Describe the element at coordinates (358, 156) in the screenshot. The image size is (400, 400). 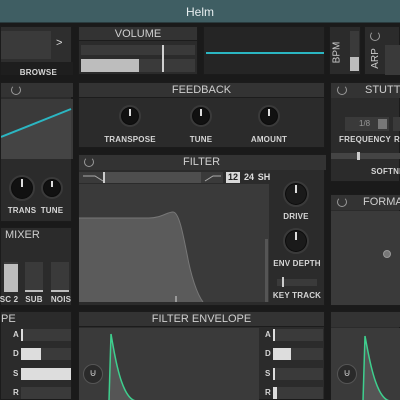
I see `stutter-softness-handle` at that location.